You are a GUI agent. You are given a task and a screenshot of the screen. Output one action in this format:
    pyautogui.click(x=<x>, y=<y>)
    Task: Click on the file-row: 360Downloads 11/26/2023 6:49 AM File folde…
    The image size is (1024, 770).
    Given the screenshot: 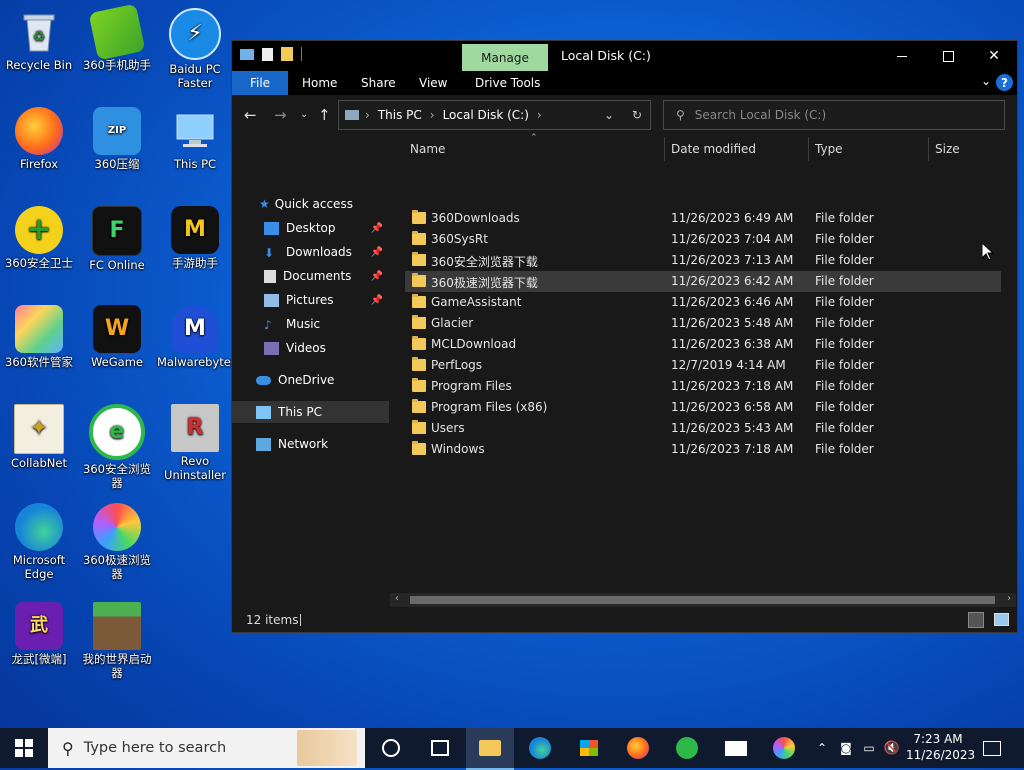 What is the action you would take?
    pyautogui.click(x=703, y=218)
    